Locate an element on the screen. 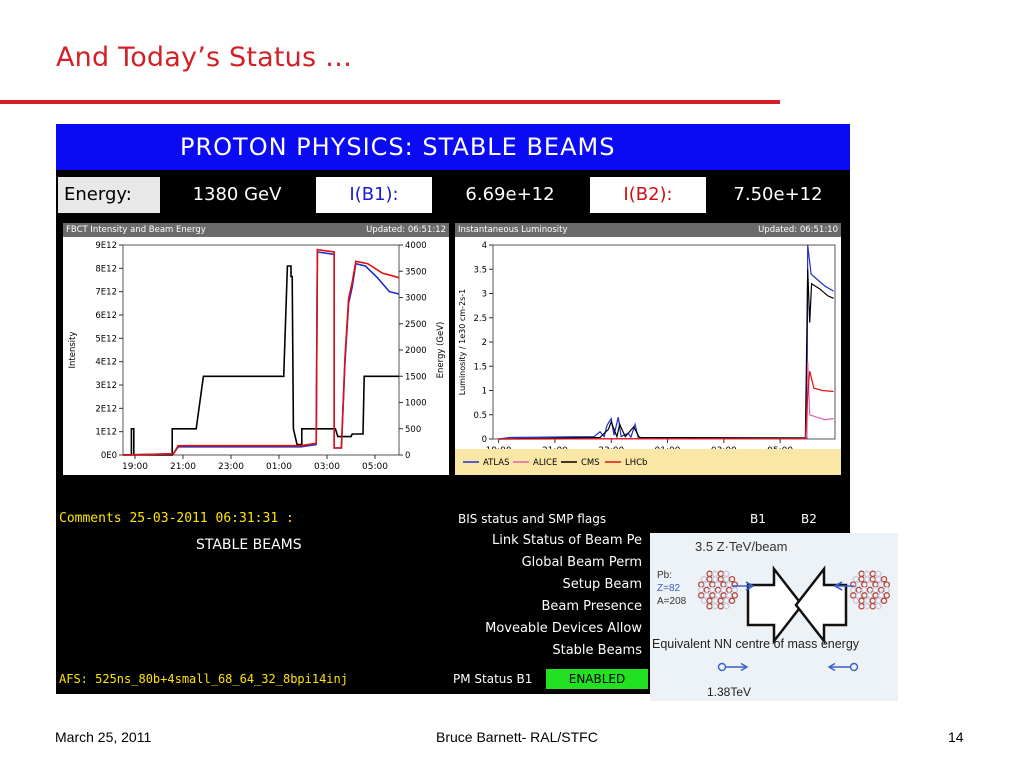 This screenshot has height=768, width=1024. smp-flag-label: Beam Presence is located at coordinates (591, 606).